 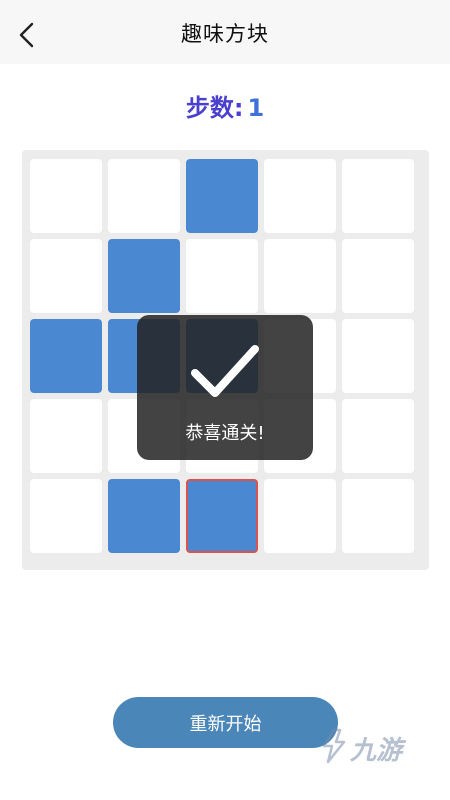 I want to click on grid-cell-r4-c1, so click(x=144, y=516).